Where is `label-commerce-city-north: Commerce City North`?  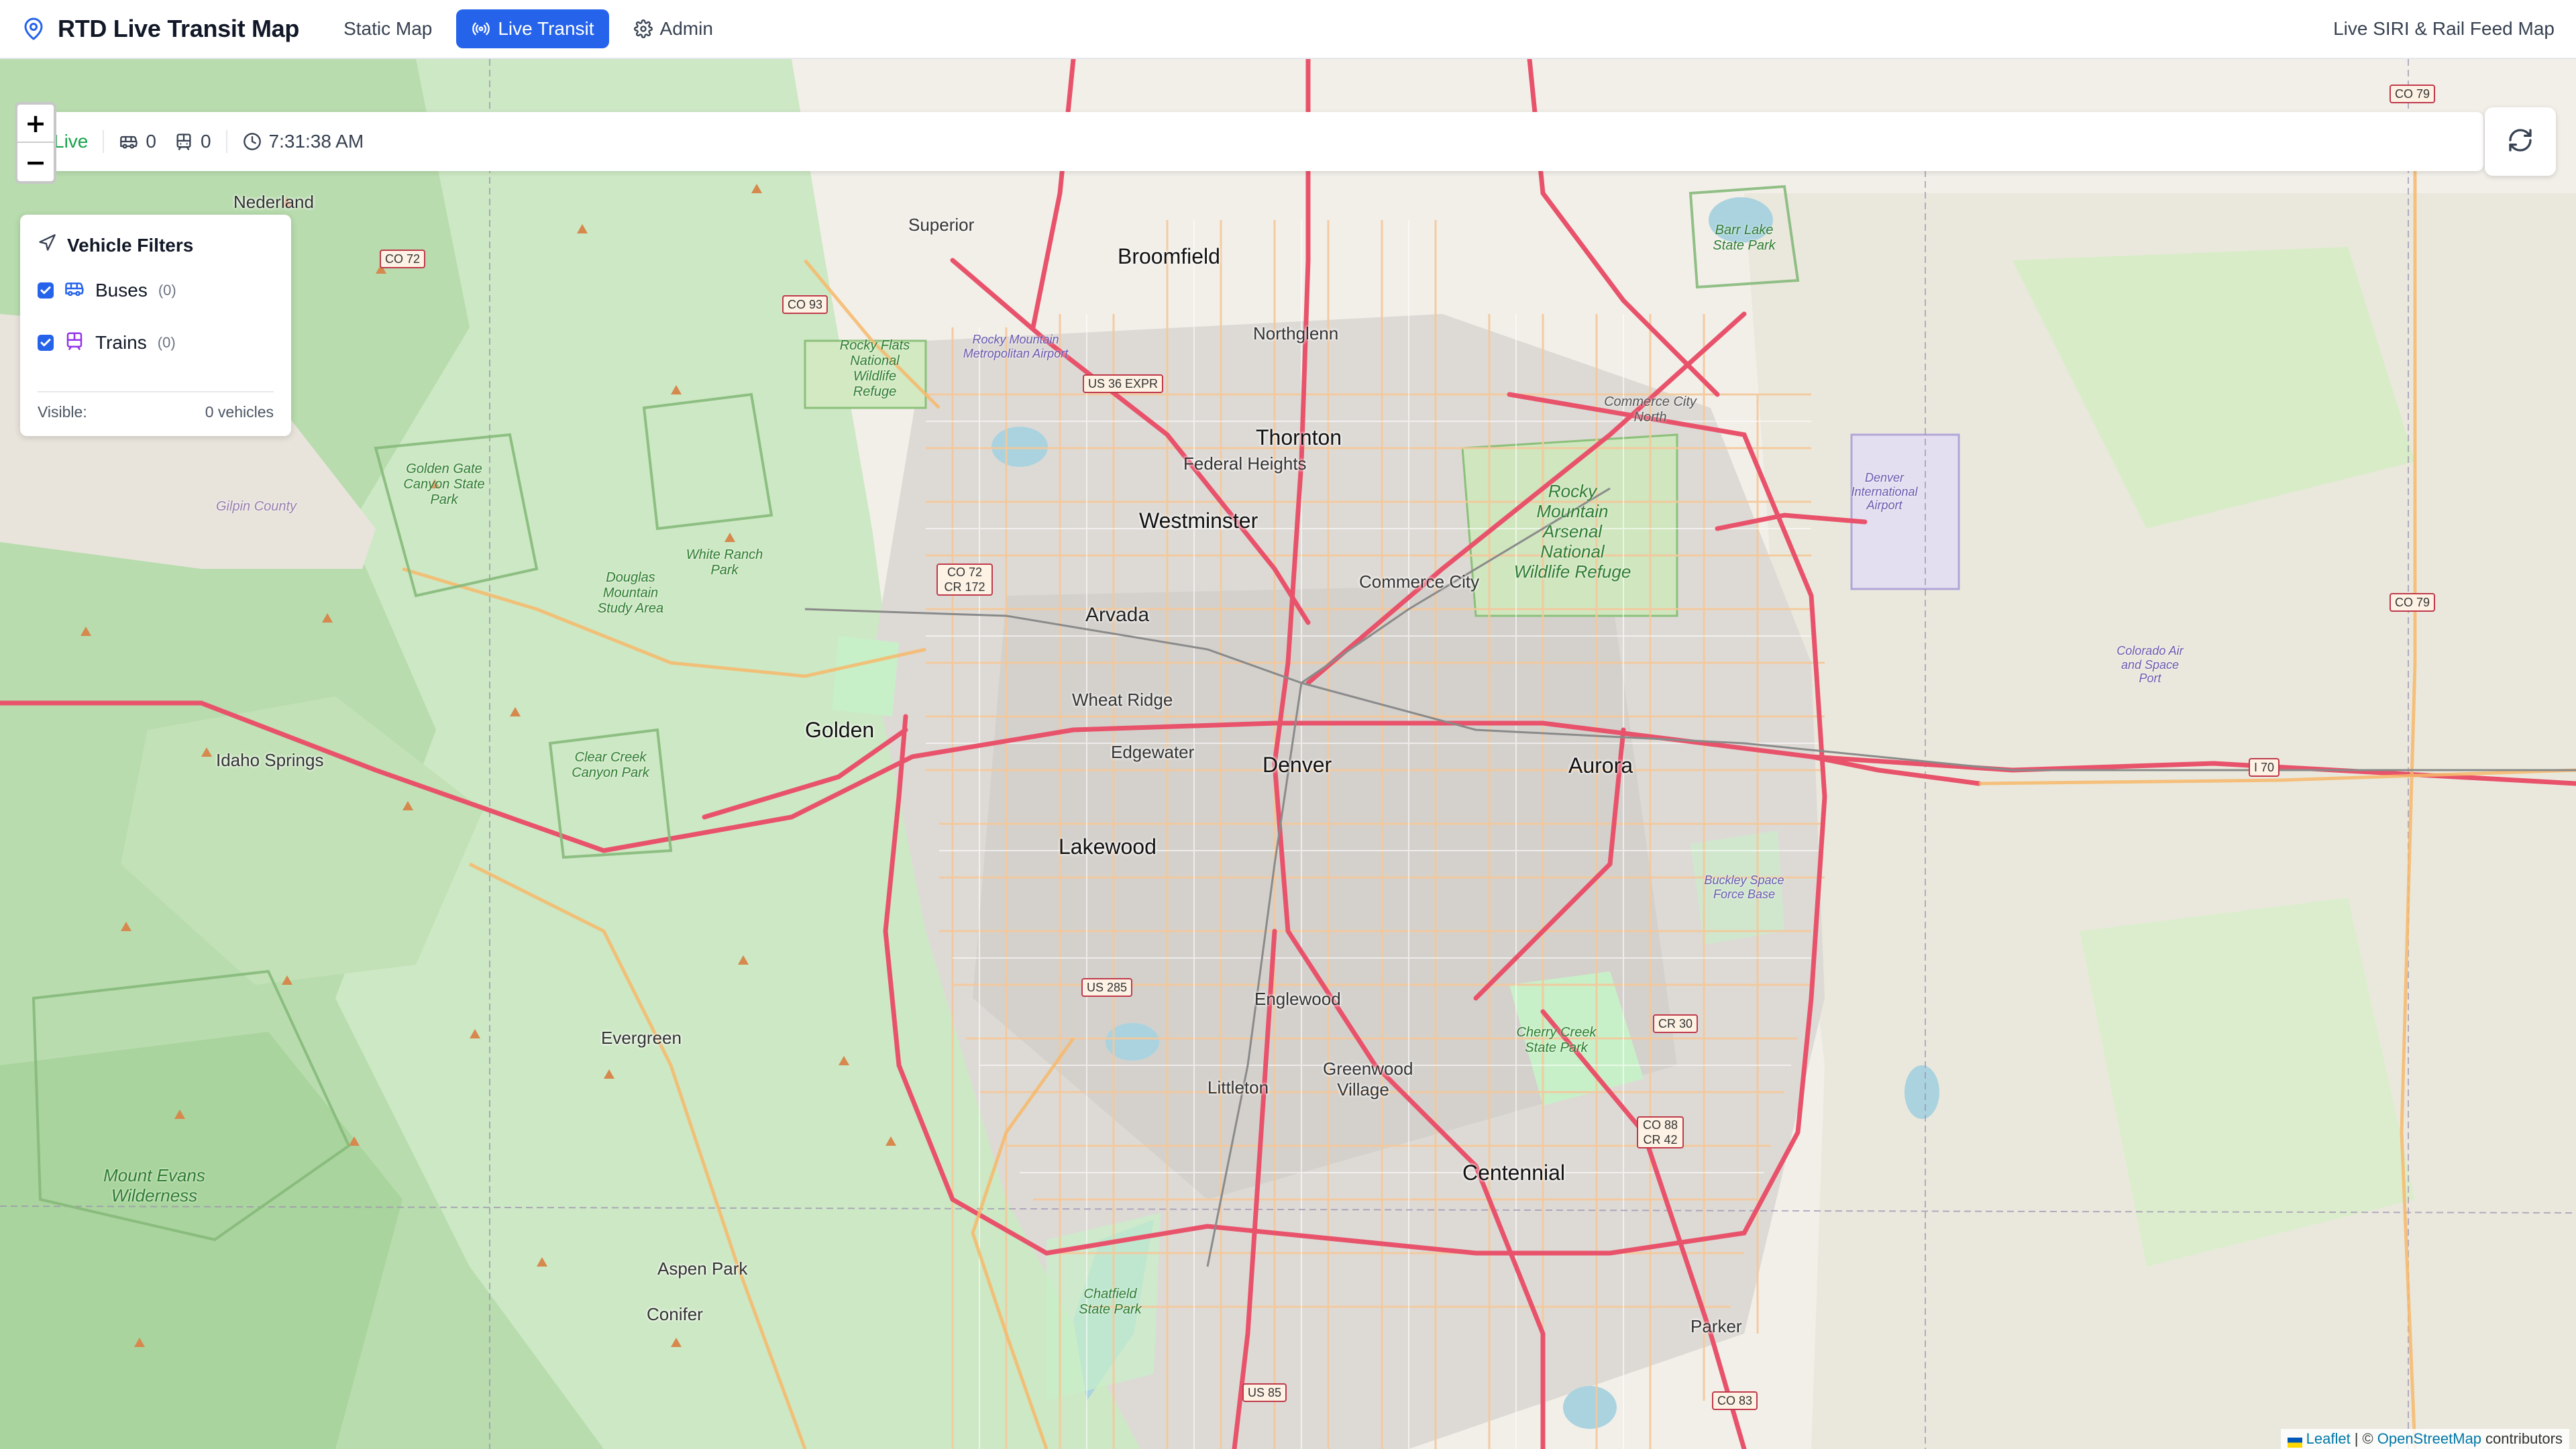
label-commerce-city-north: Commerce City North is located at coordinates (1650, 409).